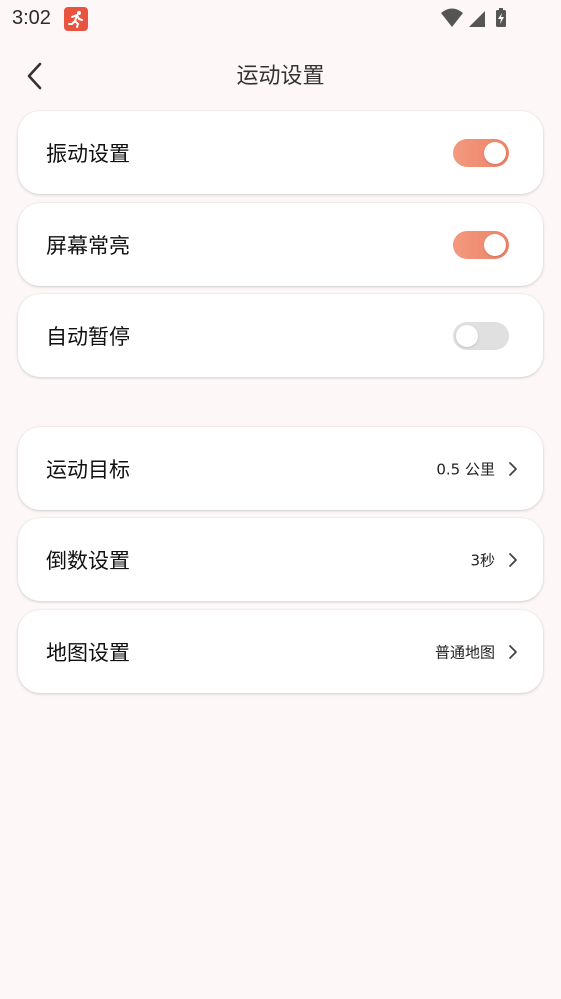 The height and width of the screenshot is (999, 561). Describe the element at coordinates (280, 244) in the screenshot. I see `setting-card-screen-on: 屏幕常亮` at that location.